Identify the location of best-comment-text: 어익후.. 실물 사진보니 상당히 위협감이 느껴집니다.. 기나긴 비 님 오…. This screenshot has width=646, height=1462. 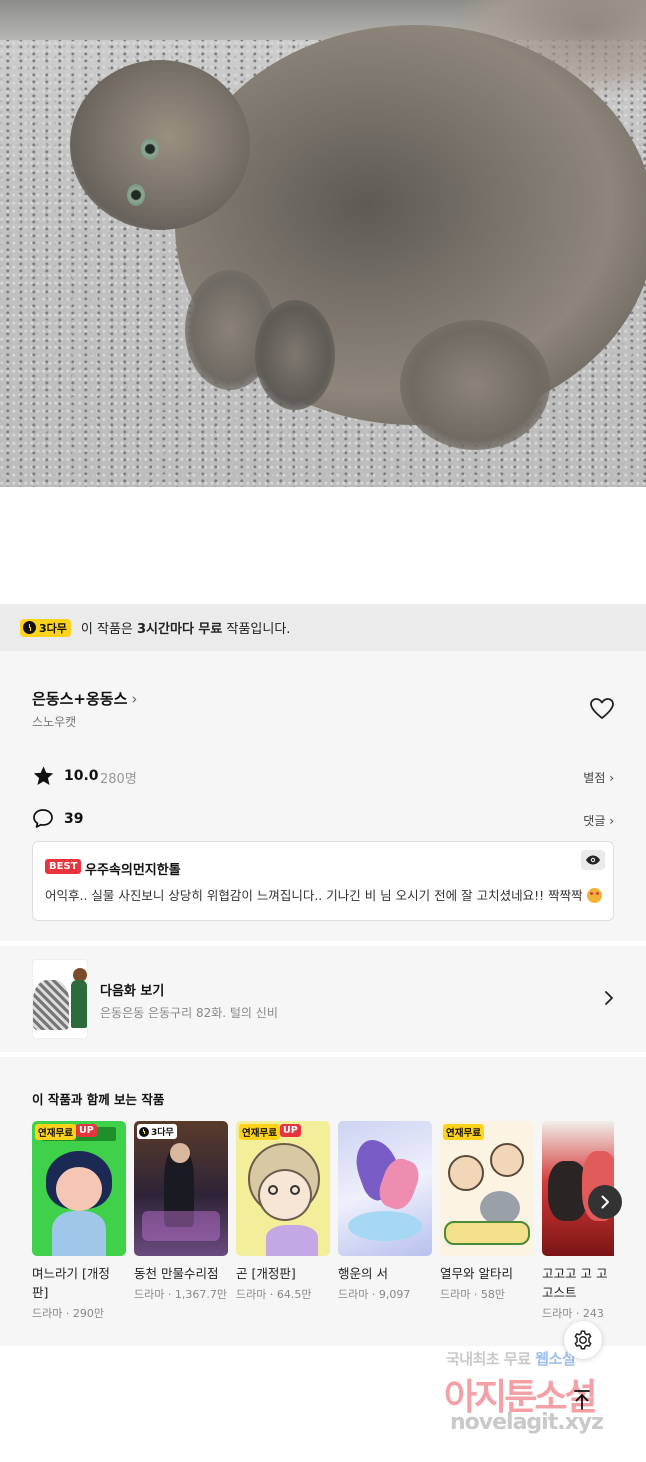
(323, 894).